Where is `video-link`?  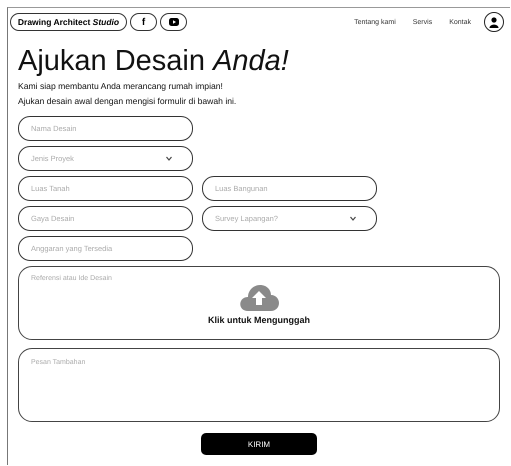
video-link is located at coordinates (173, 22).